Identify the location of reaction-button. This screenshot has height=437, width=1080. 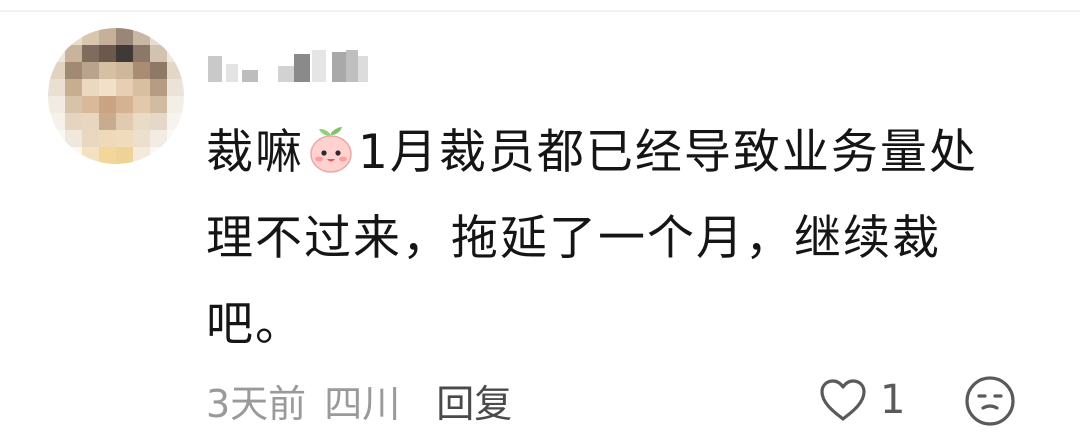
(990, 401).